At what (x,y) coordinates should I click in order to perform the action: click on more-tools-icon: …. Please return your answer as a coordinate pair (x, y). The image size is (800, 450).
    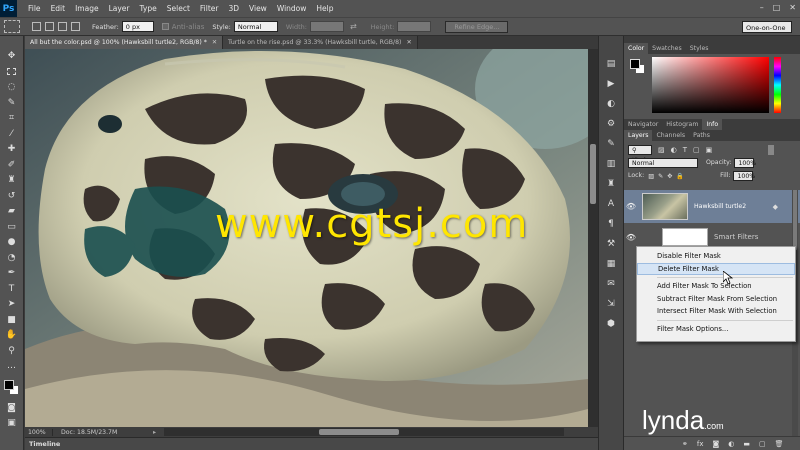
    Looking at the image, I should click on (12, 366).